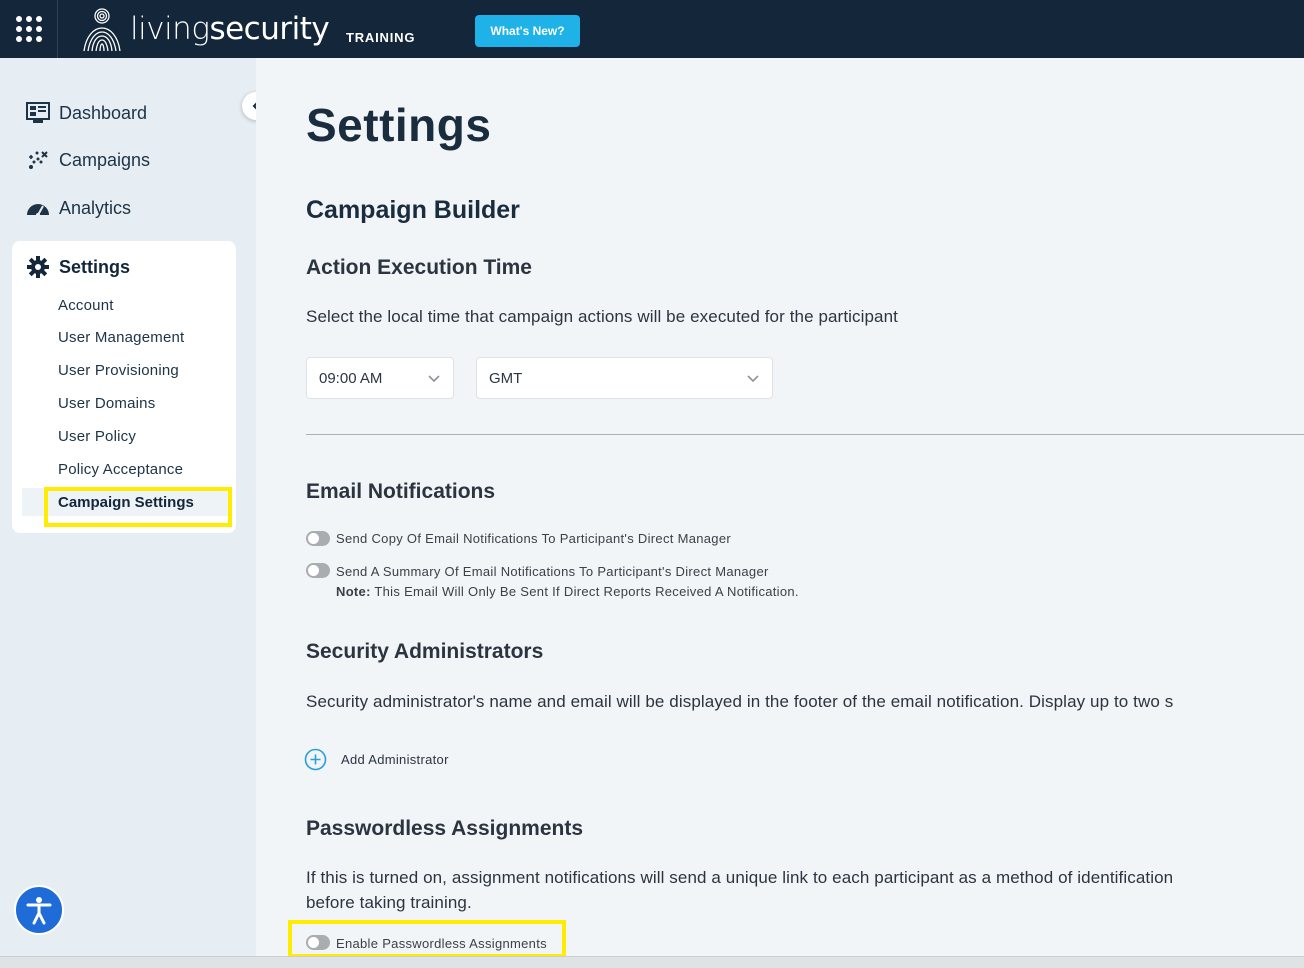 This screenshot has height=968, width=1304. Describe the element at coordinates (106, 403) in the screenshot. I see `sidebar-subitem-user-domains: User Domains` at that location.